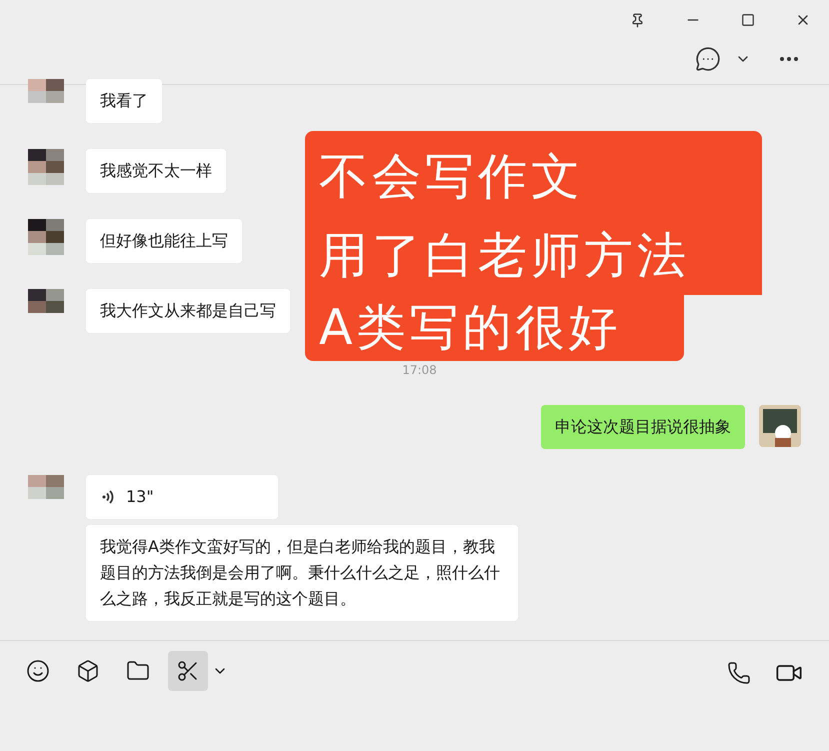 This screenshot has width=829, height=751. Describe the element at coordinates (643, 427) in the screenshot. I see `message-bubble: 申论这次题目据说很抽象` at that location.